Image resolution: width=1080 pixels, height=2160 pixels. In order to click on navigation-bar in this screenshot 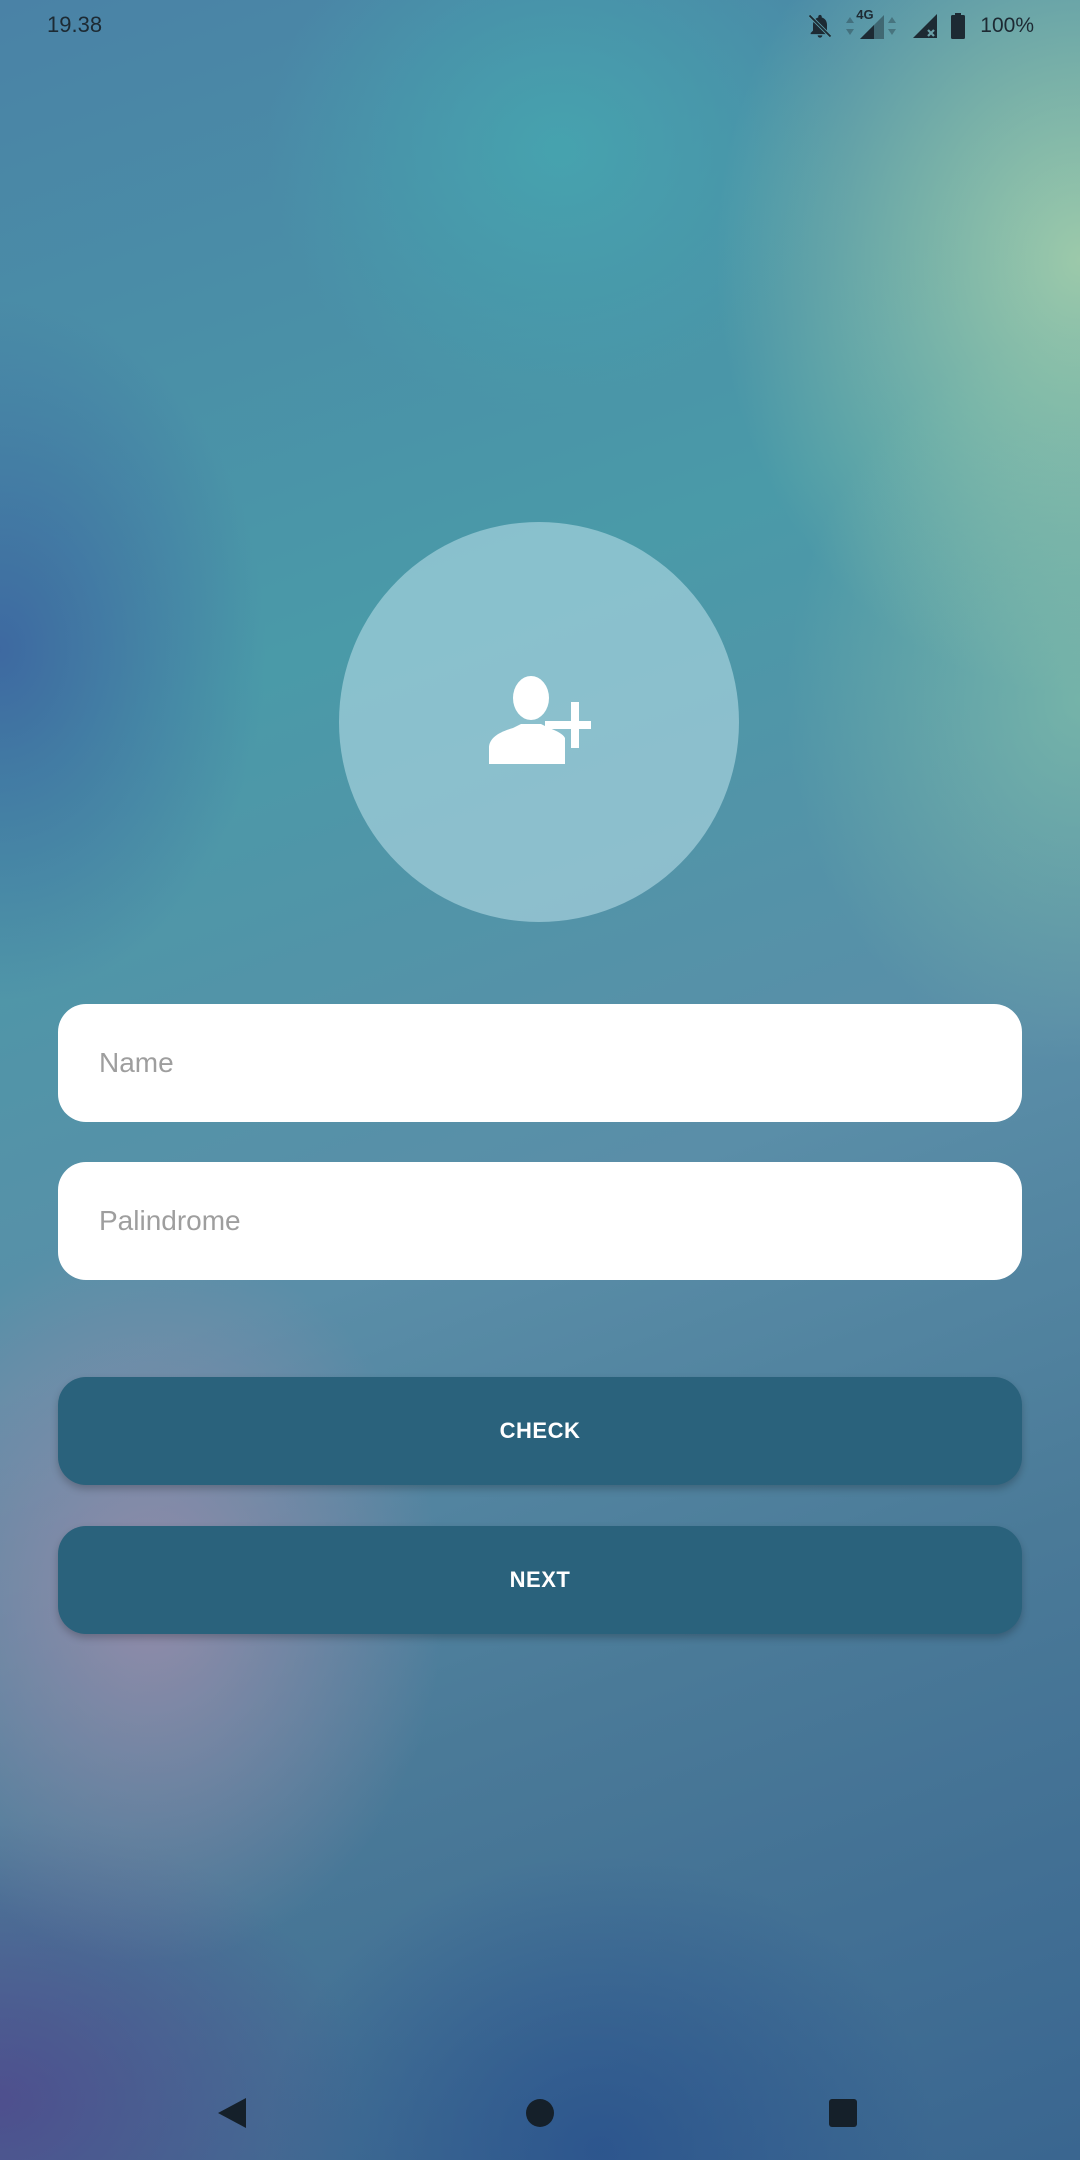, I will do `click(540, 2115)`.